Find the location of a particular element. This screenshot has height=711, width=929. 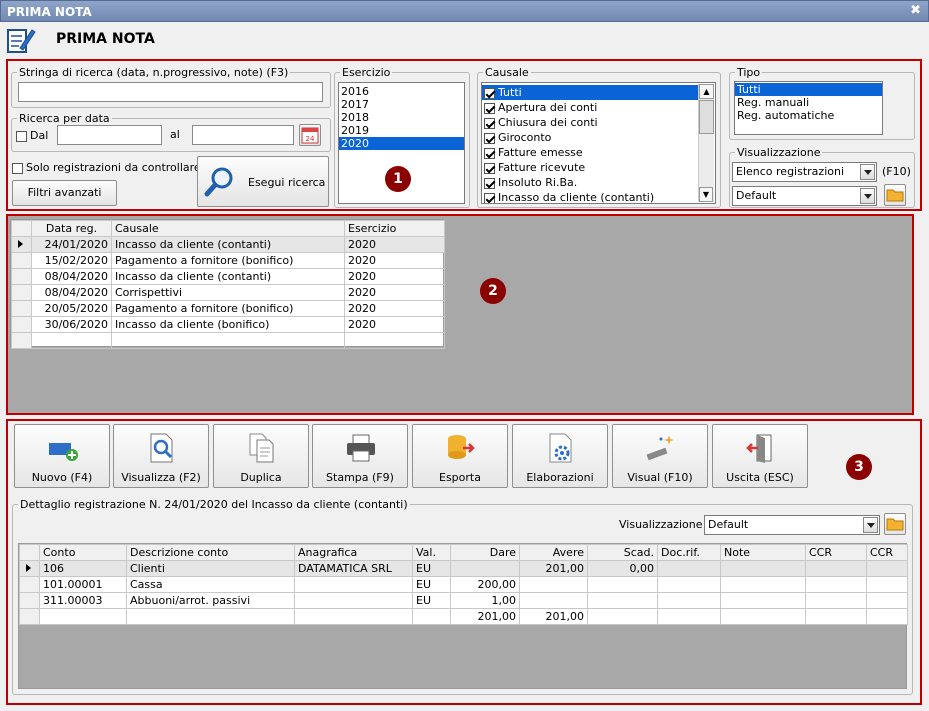

table-cell: 101.00001 is located at coordinates (83, 584).